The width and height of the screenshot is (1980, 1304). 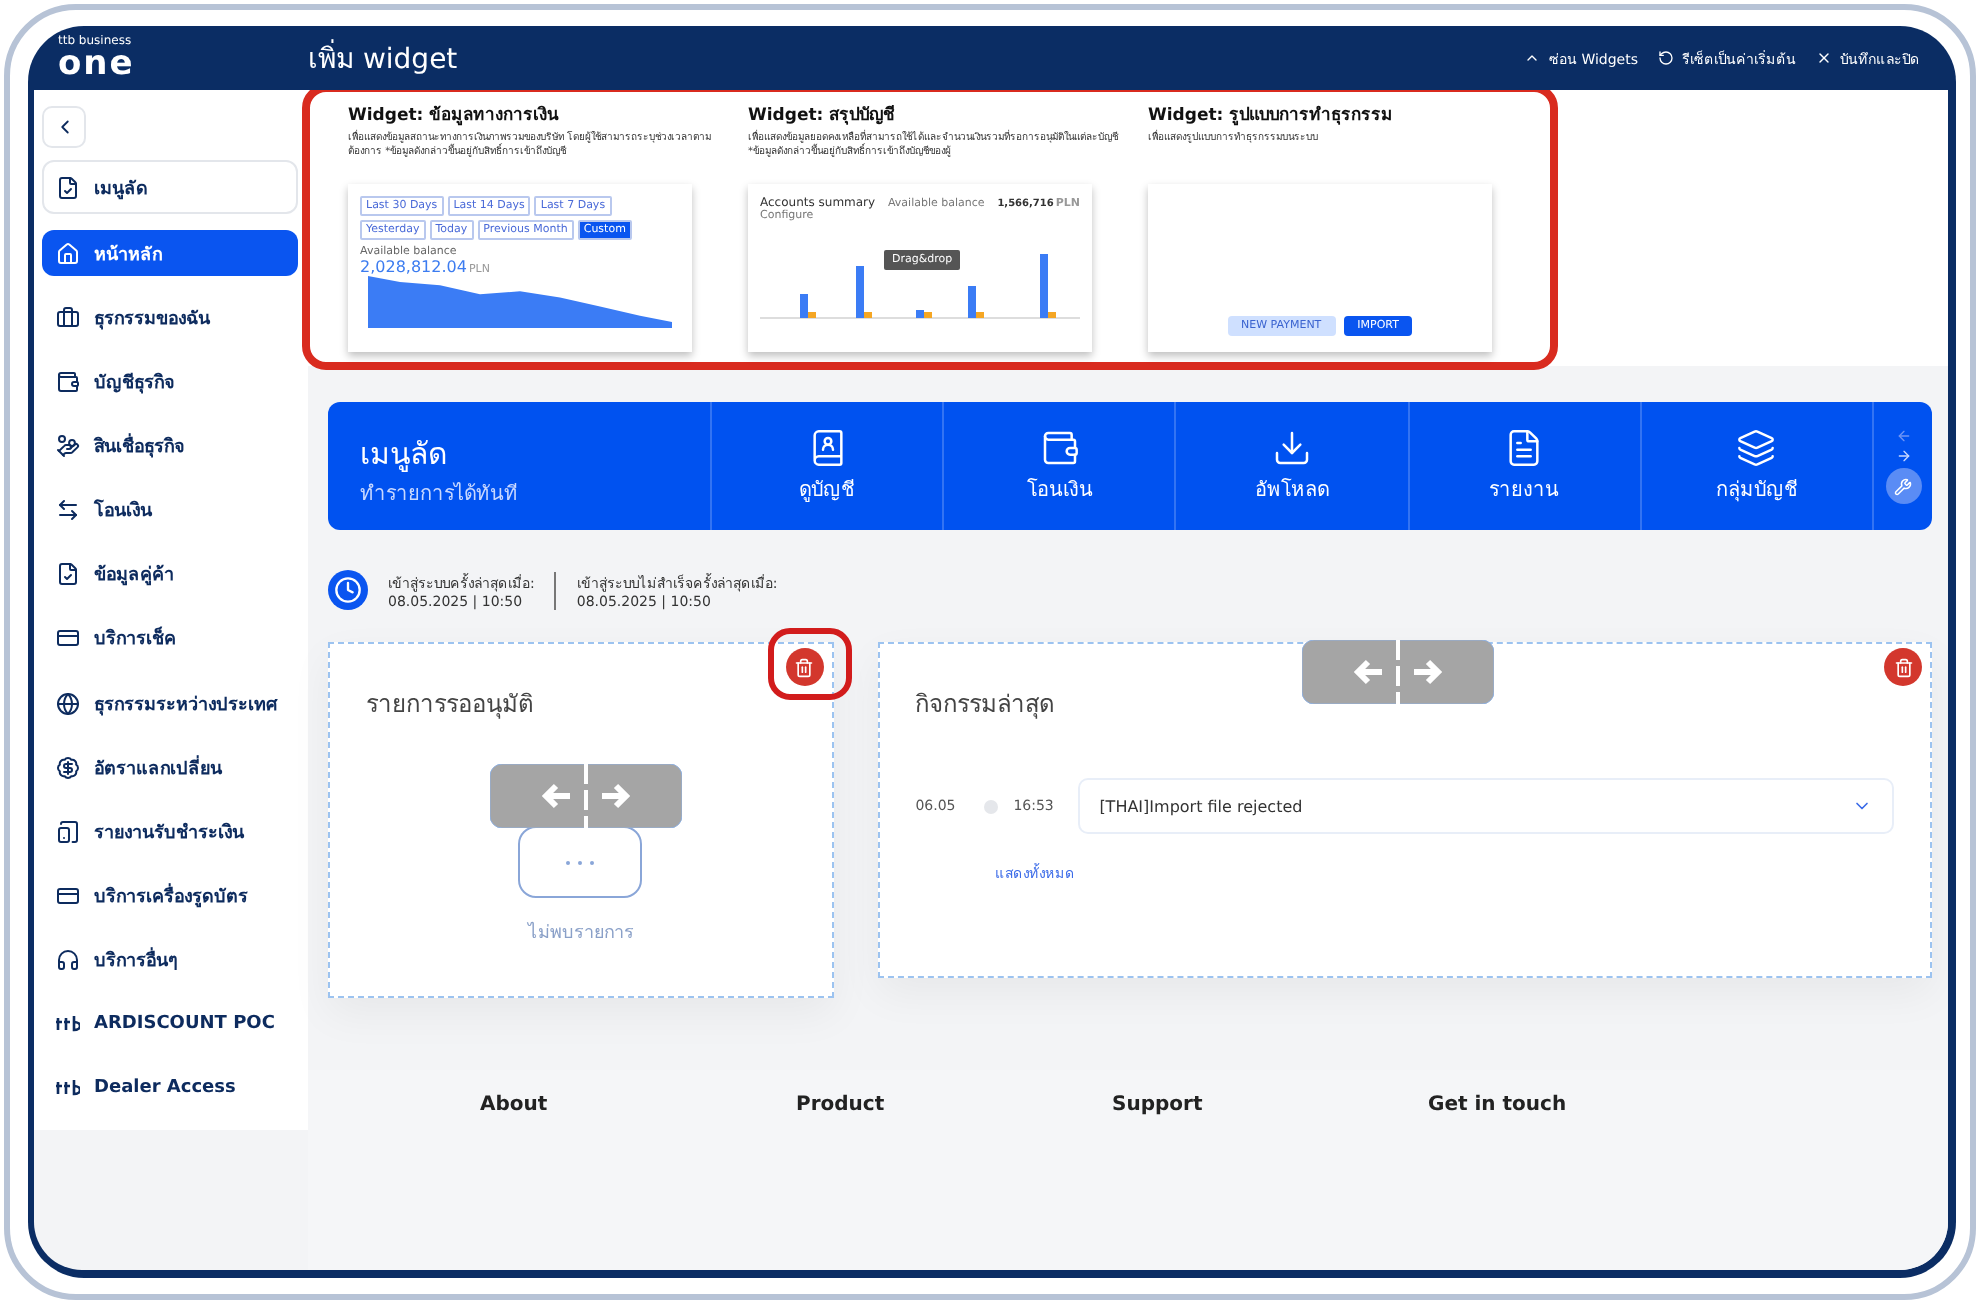 I want to click on download-icon, so click(x=1292, y=448).